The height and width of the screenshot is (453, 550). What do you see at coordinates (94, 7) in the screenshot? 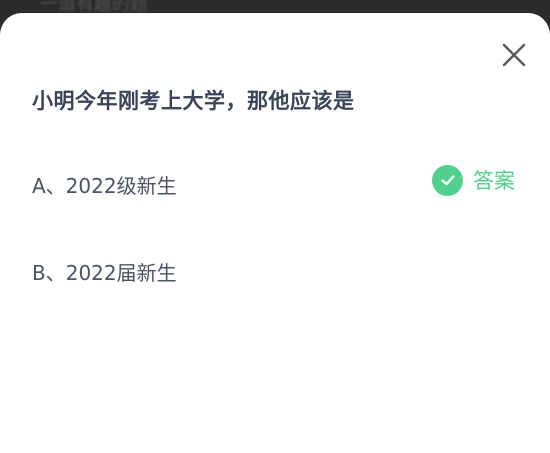
I see `background-text: 一道有趣的题` at bounding box center [94, 7].